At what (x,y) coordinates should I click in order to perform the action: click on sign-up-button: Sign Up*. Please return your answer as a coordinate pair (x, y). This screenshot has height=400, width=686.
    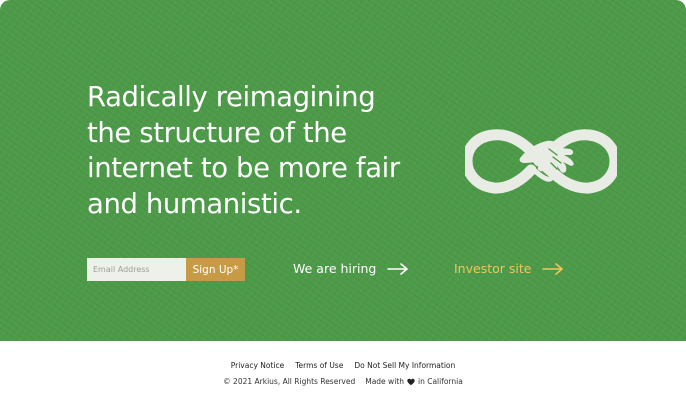
    Looking at the image, I should click on (215, 269).